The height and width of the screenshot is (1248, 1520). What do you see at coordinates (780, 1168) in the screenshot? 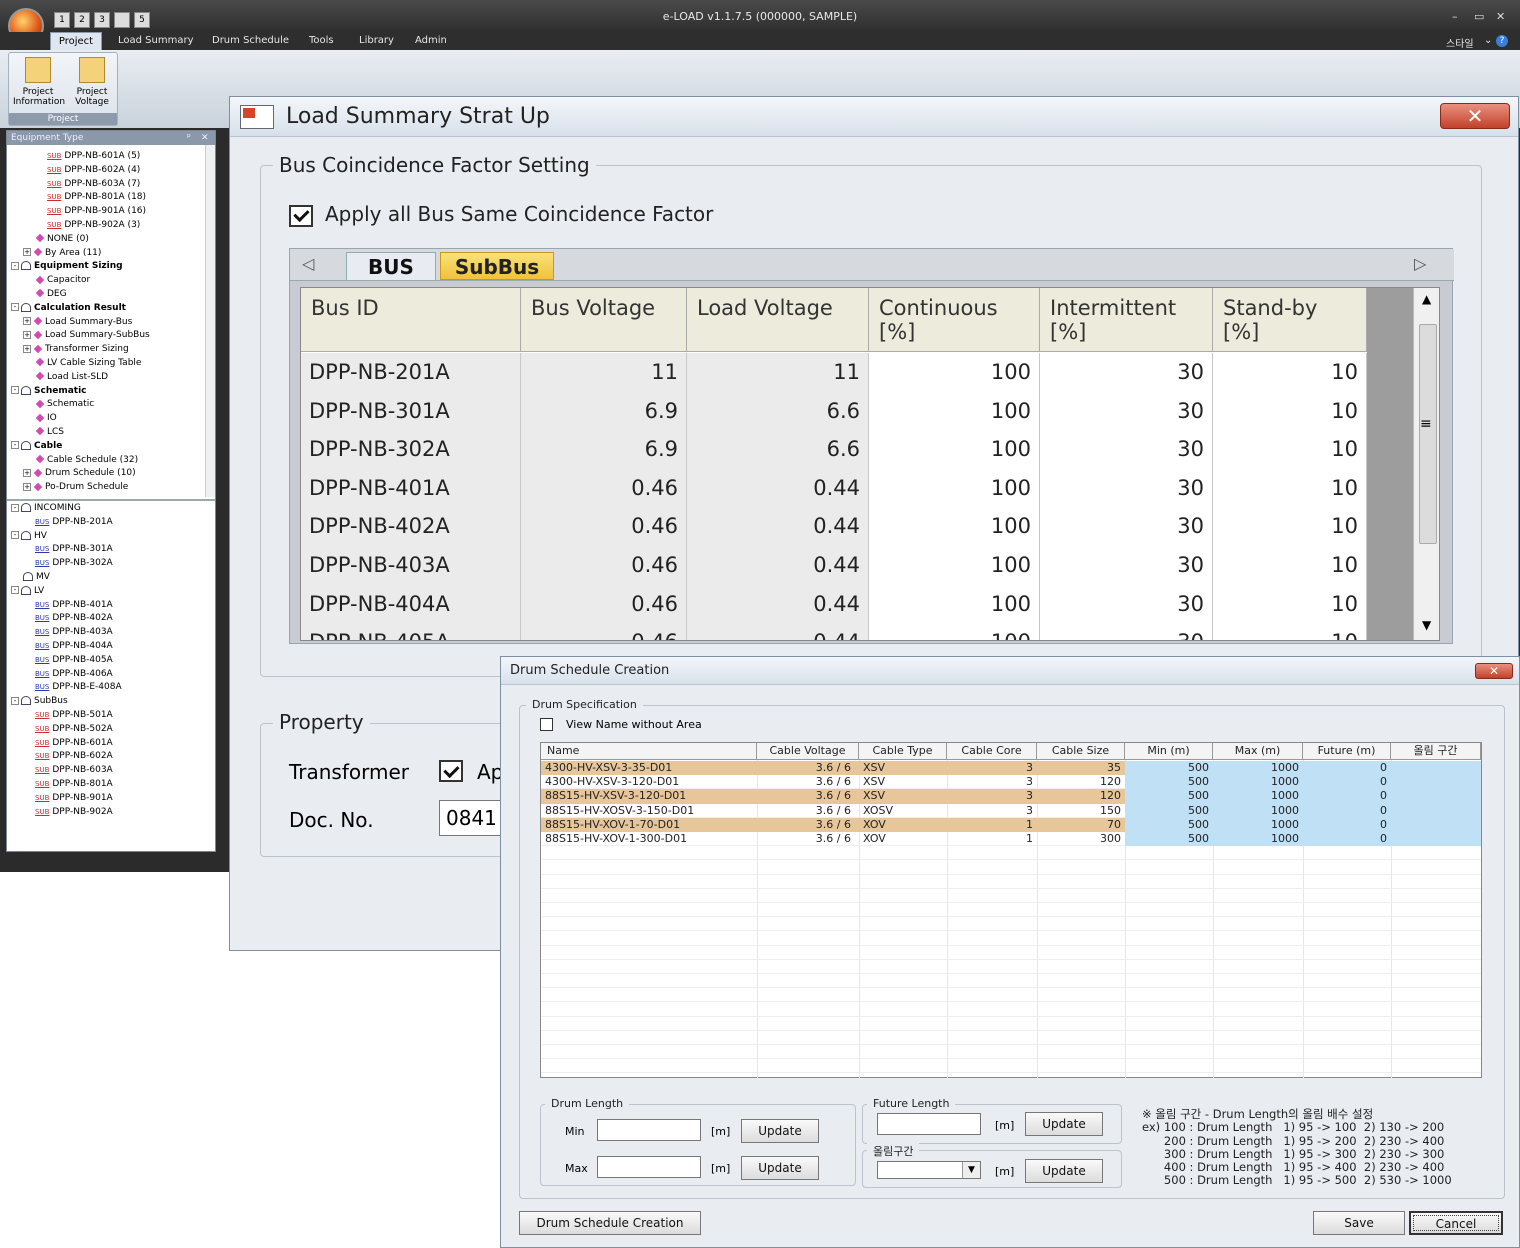
I see `update-max-button: Update` at bounding box center [780, 1168].